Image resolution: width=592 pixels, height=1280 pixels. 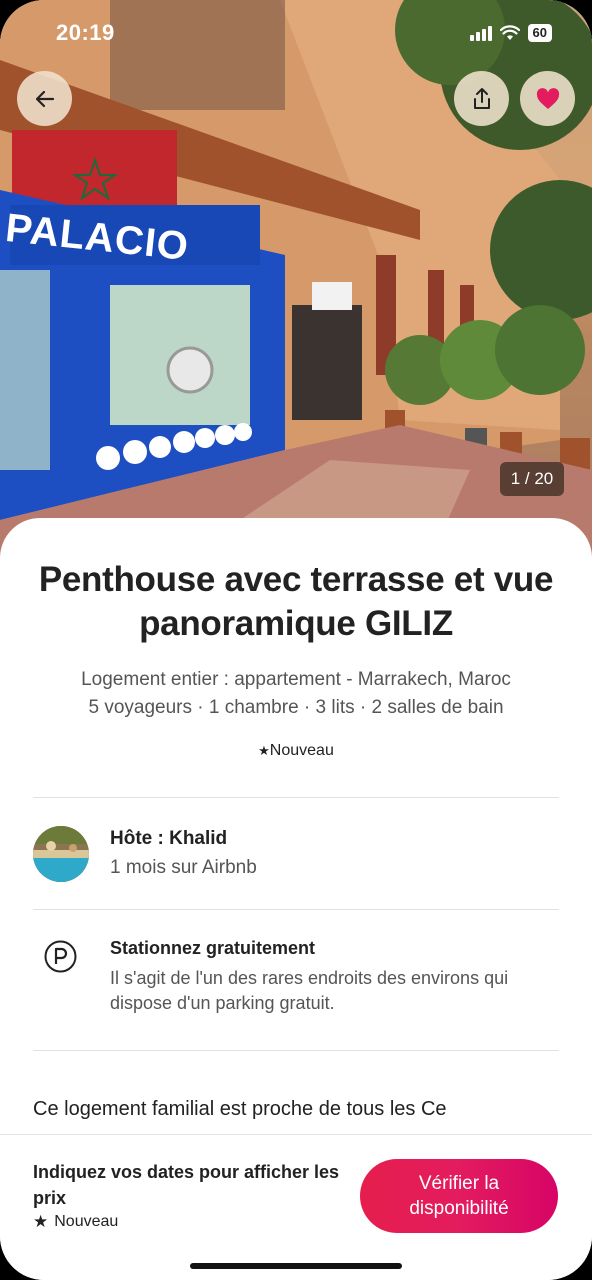 I want to click on check-availability-button: Vérifier la disponibilité, so click(x=459, y=1196).